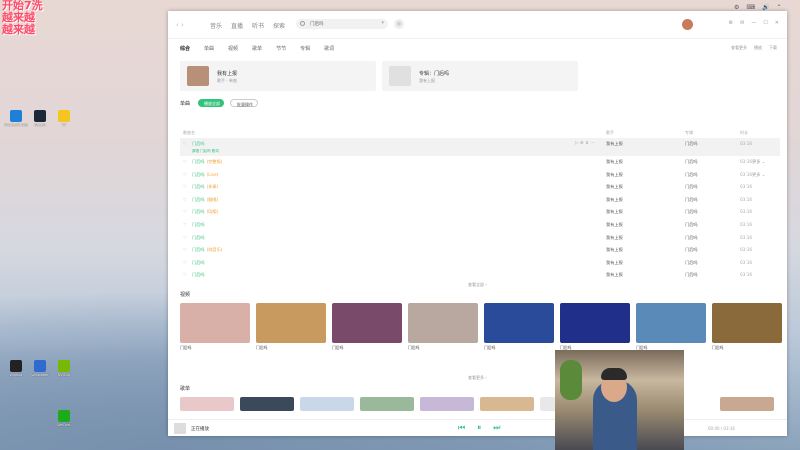 Image resolution: width=800 pixels, height=450 pixels. I want to click on tab-music: 音乐, so click(216, 25).